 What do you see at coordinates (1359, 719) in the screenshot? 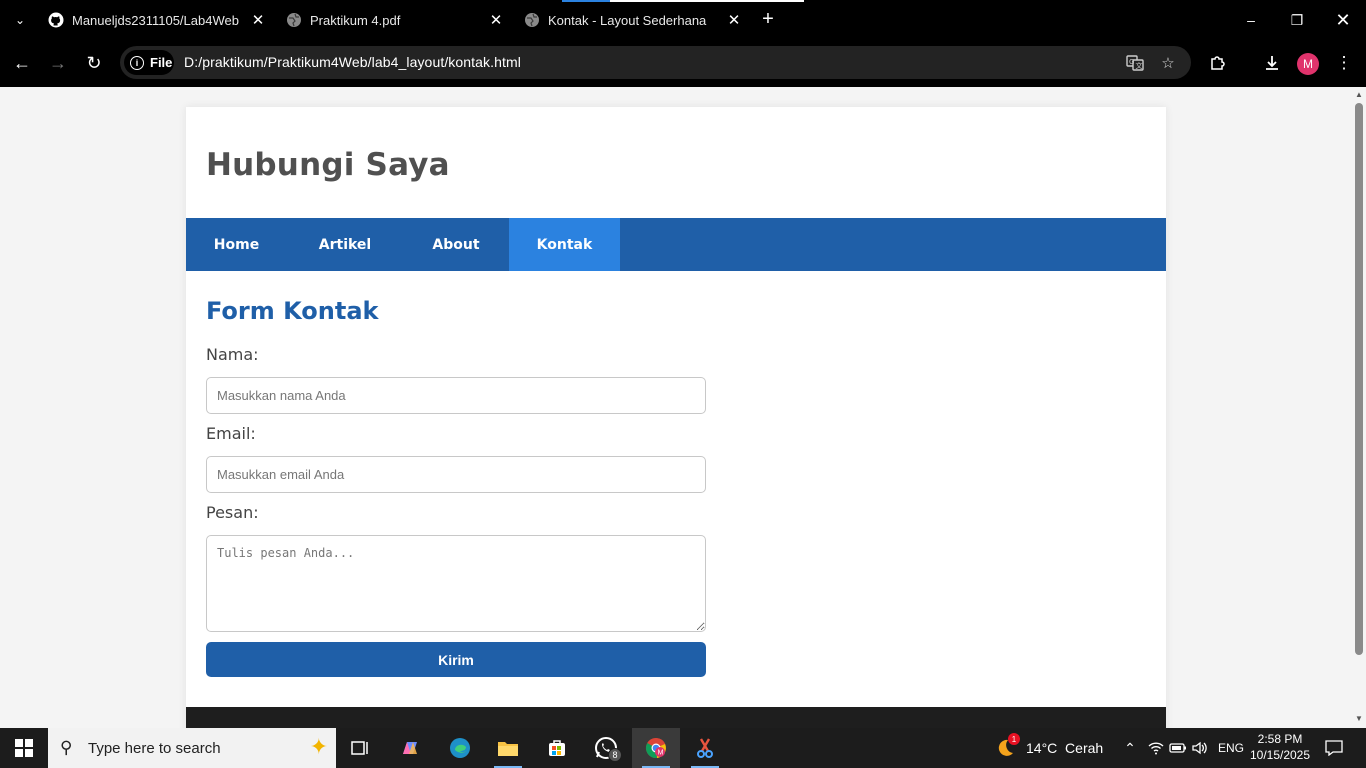
I see `scroll-down-arrow-icon: ▼` at bounding box center [1359, 719].